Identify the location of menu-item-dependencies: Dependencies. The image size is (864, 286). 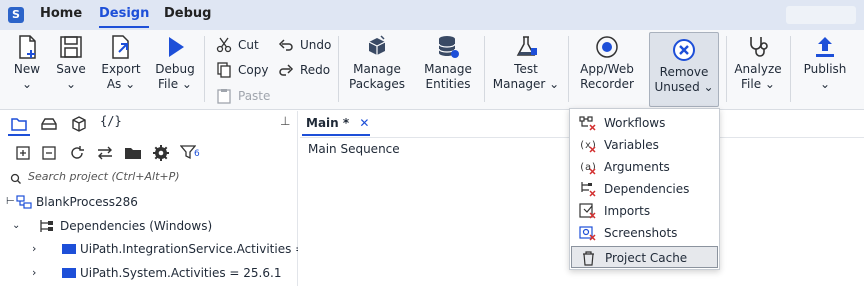
(644, 189).